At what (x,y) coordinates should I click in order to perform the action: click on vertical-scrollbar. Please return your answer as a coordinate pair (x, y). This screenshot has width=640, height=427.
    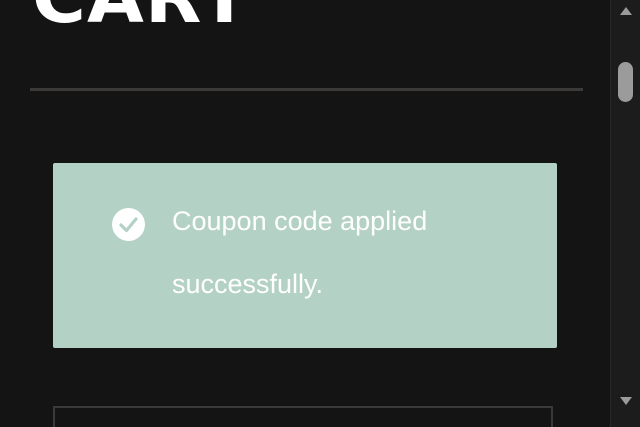
    Looking at the image, I should click on (625, 213).